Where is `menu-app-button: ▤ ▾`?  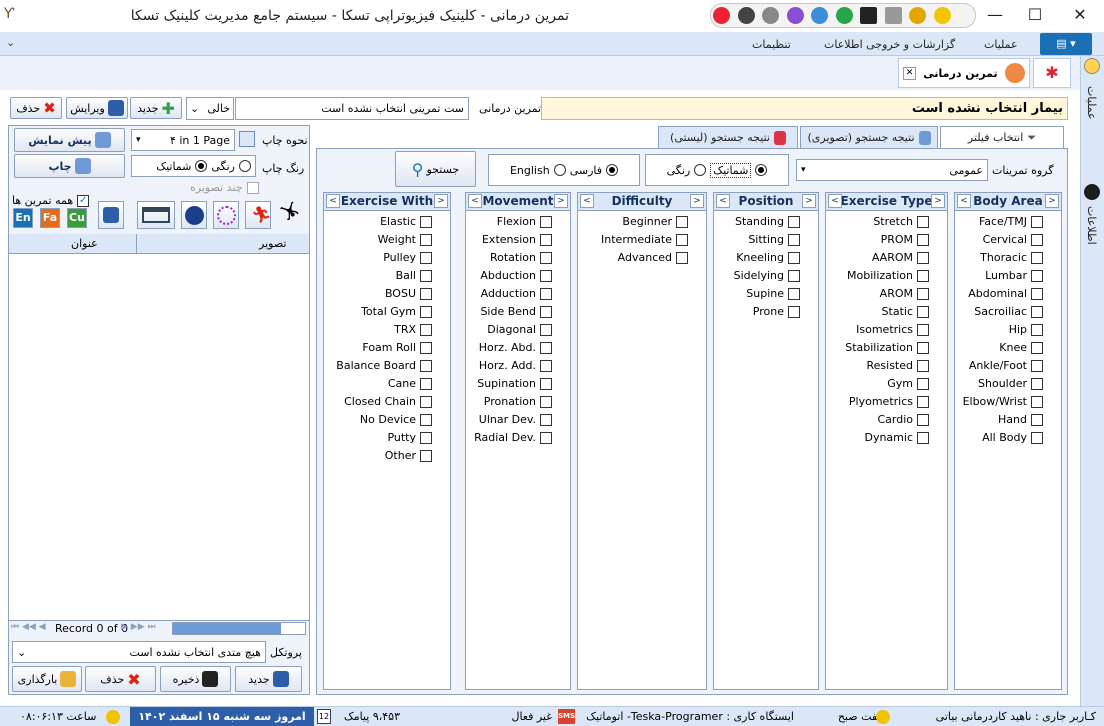
menu-app-button: ▤ ▾ is located at coordinates (1066, 44).